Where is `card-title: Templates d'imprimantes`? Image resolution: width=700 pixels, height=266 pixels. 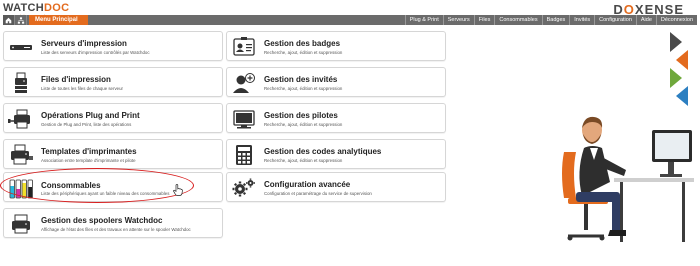
card-title: Templates d'imprimantes is located at coordinates (89, 151).